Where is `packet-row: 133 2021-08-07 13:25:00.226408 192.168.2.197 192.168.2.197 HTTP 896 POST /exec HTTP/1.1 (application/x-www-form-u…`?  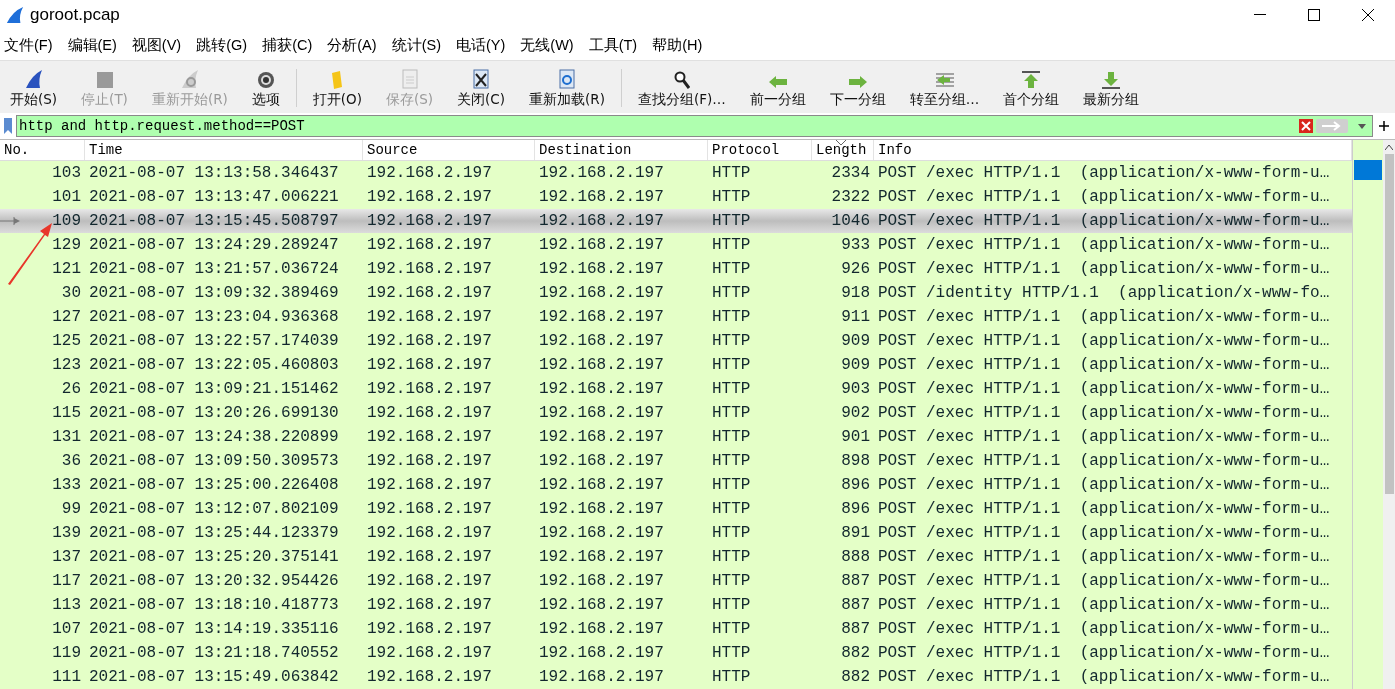
packet-row: 133 2021-08-07 13:25:00.226408 192.168.2.197 192.168.2.197 HTTP 896 POST /exec HTTP/1.1 (application/x-www-form-u… is located at coordinates (676, 485).